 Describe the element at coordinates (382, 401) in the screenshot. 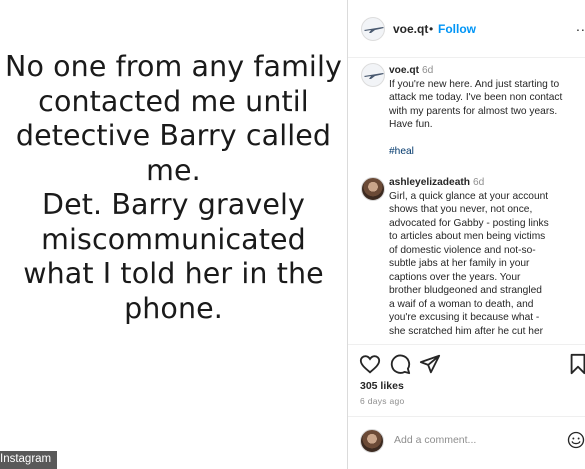

I see `post-date: 6 days ago` at that location.